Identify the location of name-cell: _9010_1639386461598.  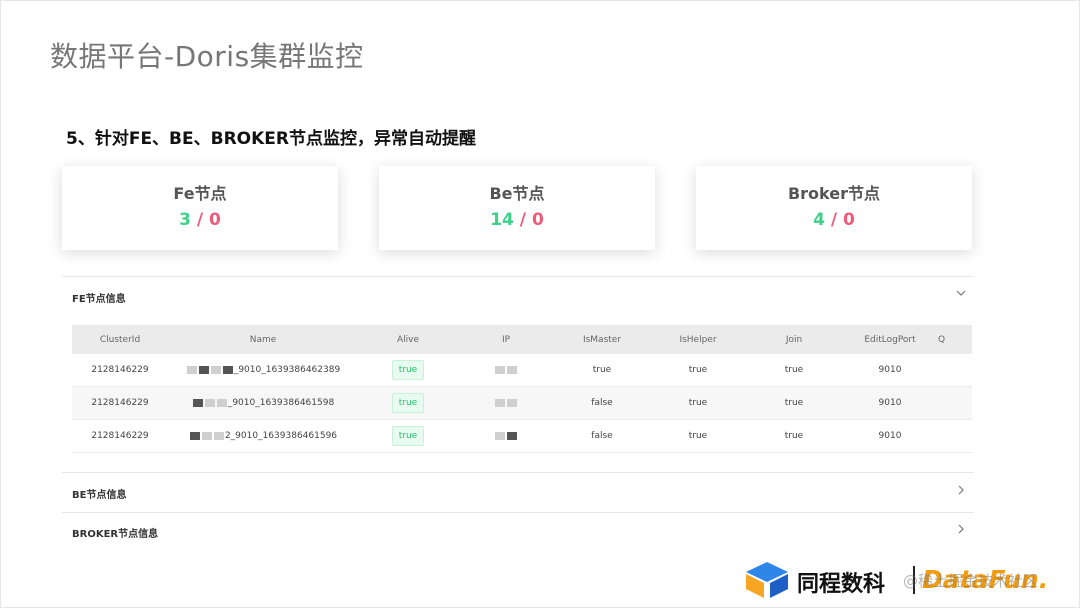
(263, 403).